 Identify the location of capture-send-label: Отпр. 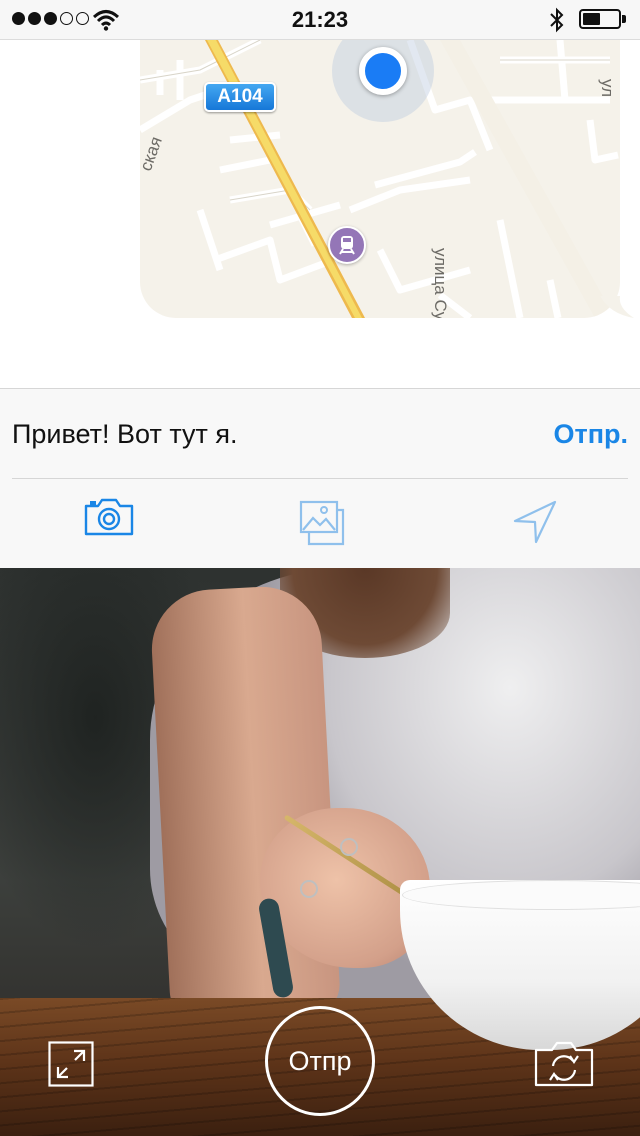
(320, 1060).